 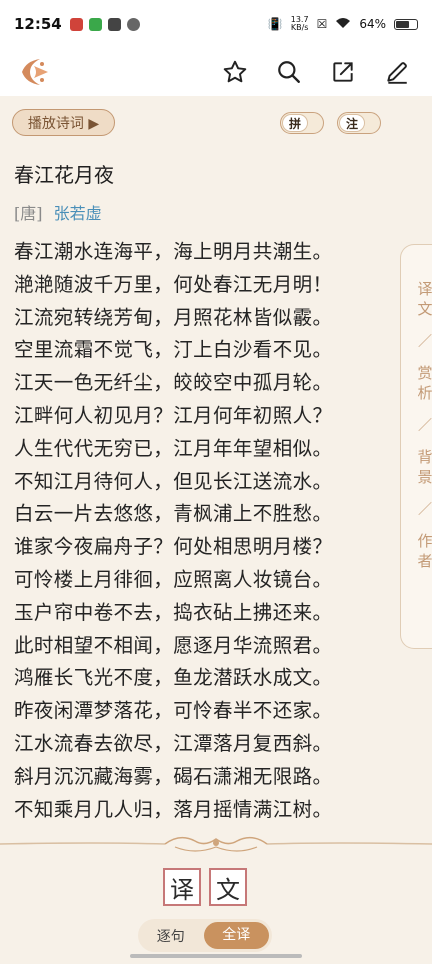 I want to click on clock: 12:54, so click(x=38, y=24).